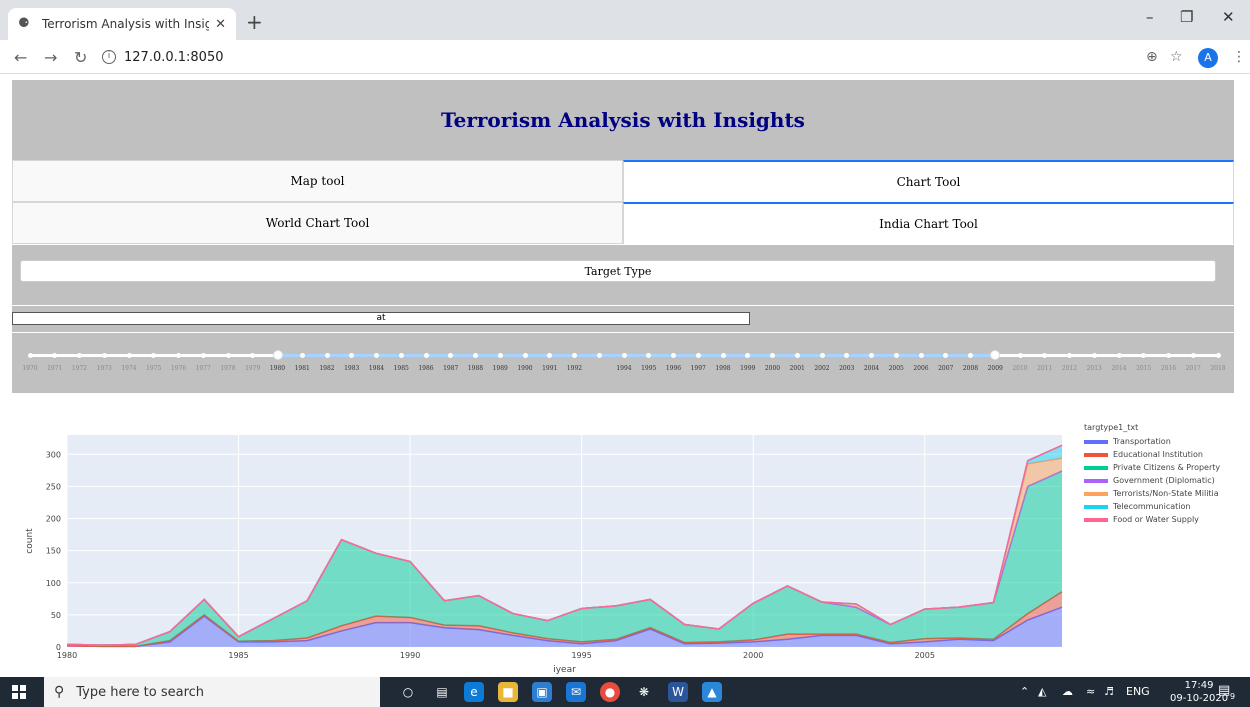 This screenshot has width=1250, height=707. Describe the element at coordinates (474, 692) in the screenshot. I see `edge-icon: e` at that location.